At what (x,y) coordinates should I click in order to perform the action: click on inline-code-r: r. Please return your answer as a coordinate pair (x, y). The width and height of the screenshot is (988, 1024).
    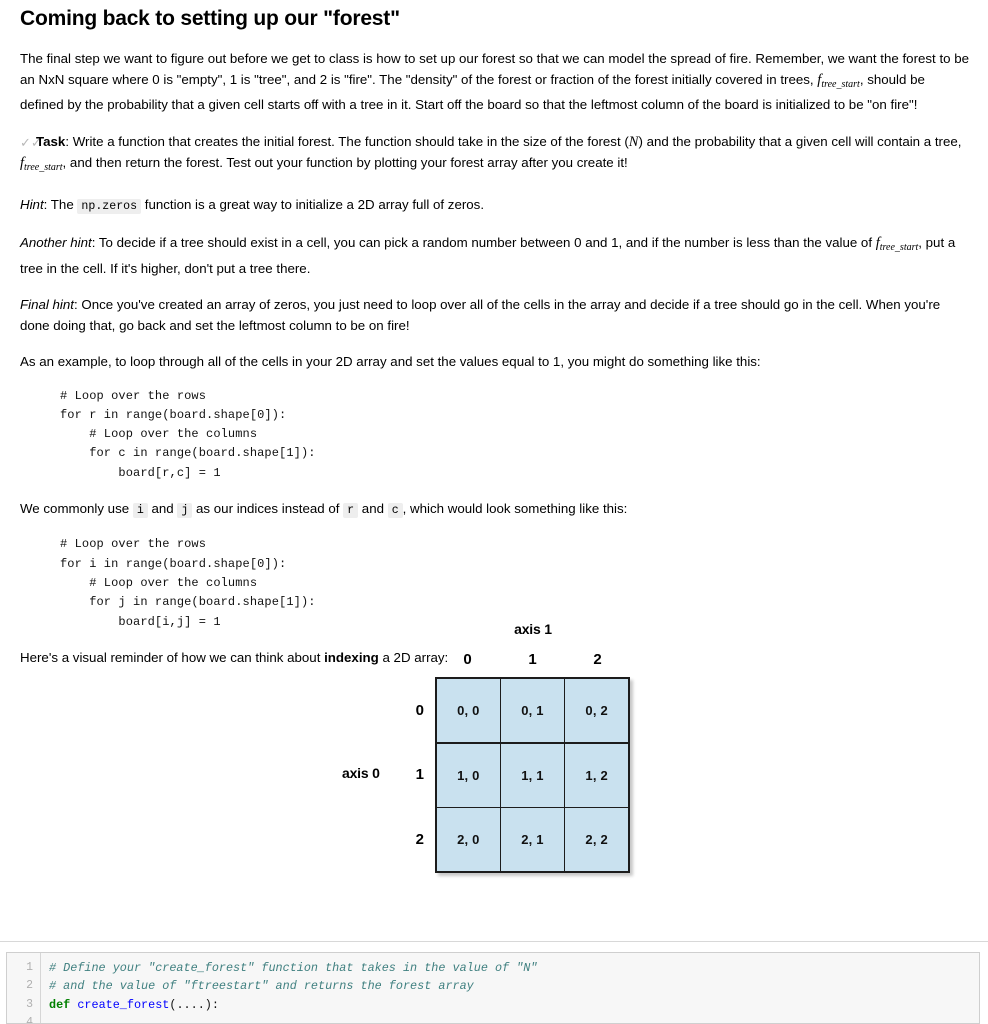
    Looking at the image, I should click on (351, 510).